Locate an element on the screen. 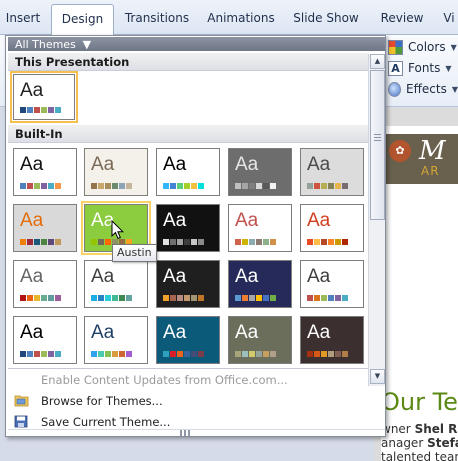 This screenshot has width=458, height=461. theme-filter-dropdown: All Themes ▼ is located at coordinates (196, 44).